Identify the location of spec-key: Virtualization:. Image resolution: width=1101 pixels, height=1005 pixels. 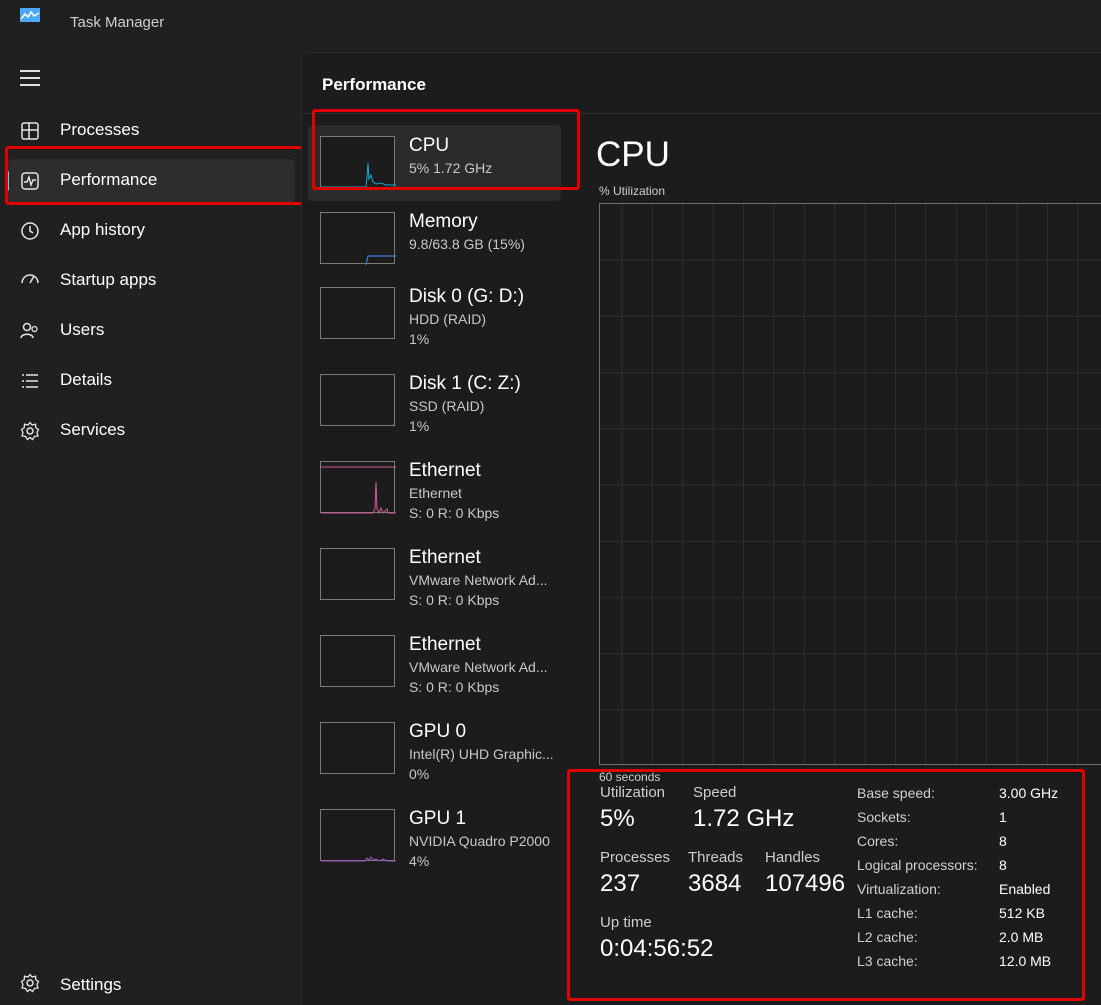
(899, 889).